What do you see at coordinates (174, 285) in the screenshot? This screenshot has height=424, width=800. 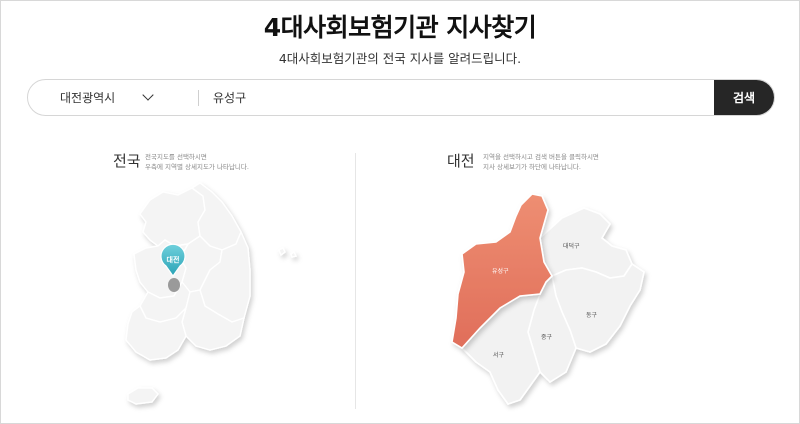 I see `daejeon-region-dot` at bounding box center [174, 285].